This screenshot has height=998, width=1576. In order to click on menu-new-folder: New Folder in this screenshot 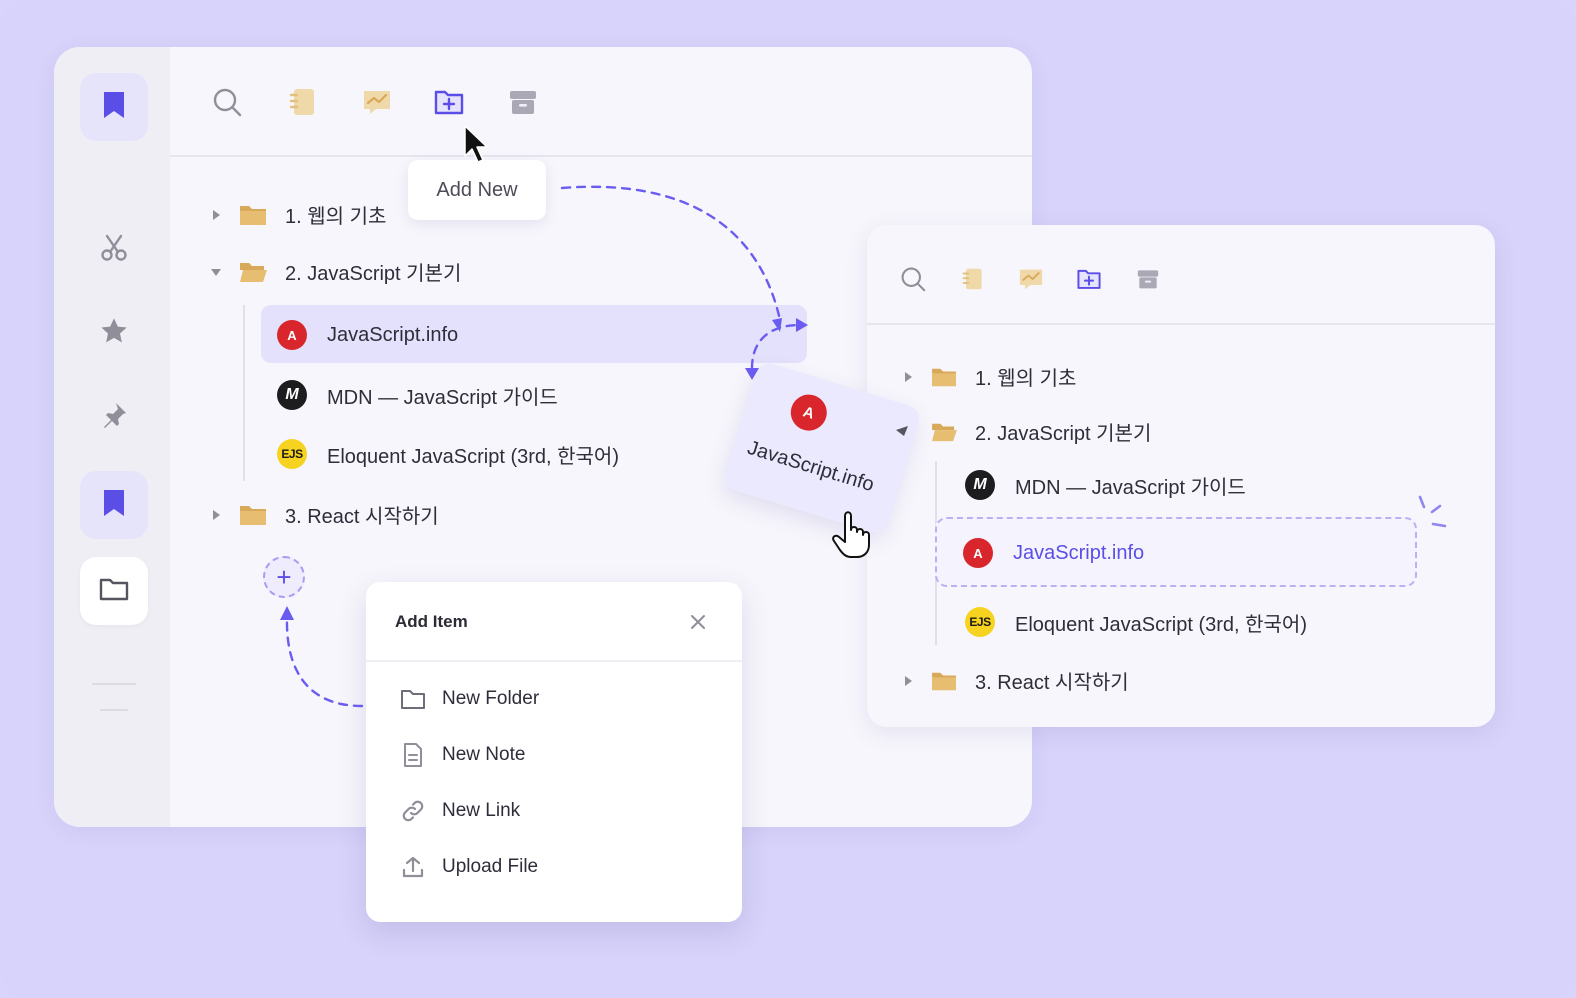, I will do `click(469, 699)`.